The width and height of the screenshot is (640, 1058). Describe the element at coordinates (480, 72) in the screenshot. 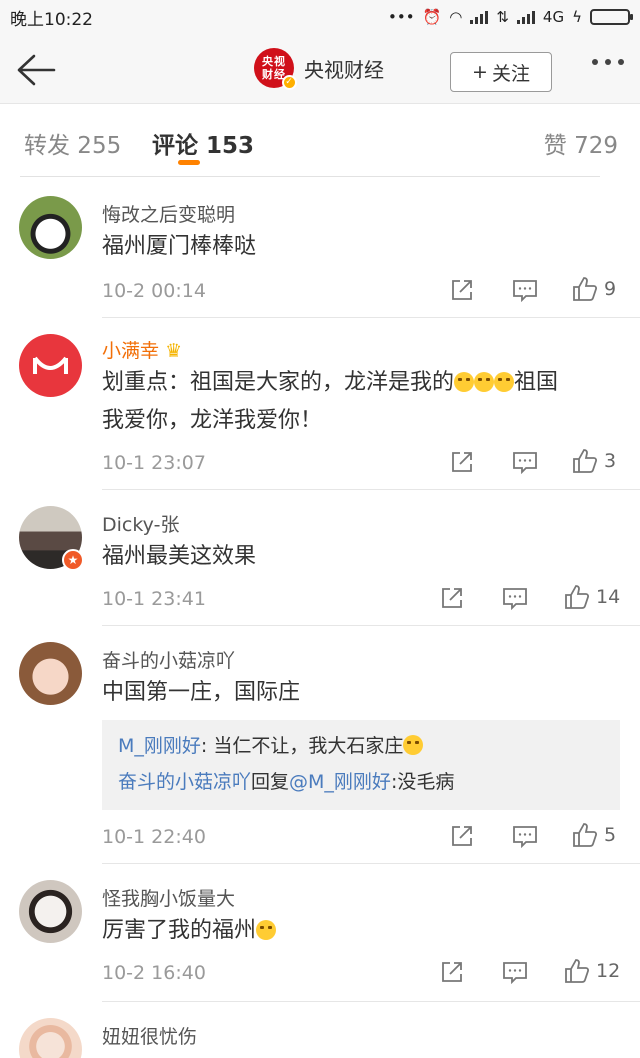

I see `plus-icon: +` at that location.